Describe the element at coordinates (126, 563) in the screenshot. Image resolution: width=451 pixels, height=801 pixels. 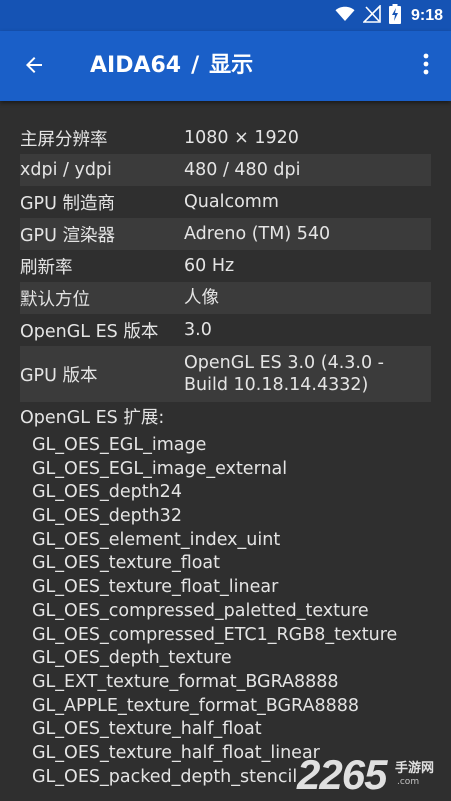
I see `extension-item: GL_OES_texture_float` at that location.